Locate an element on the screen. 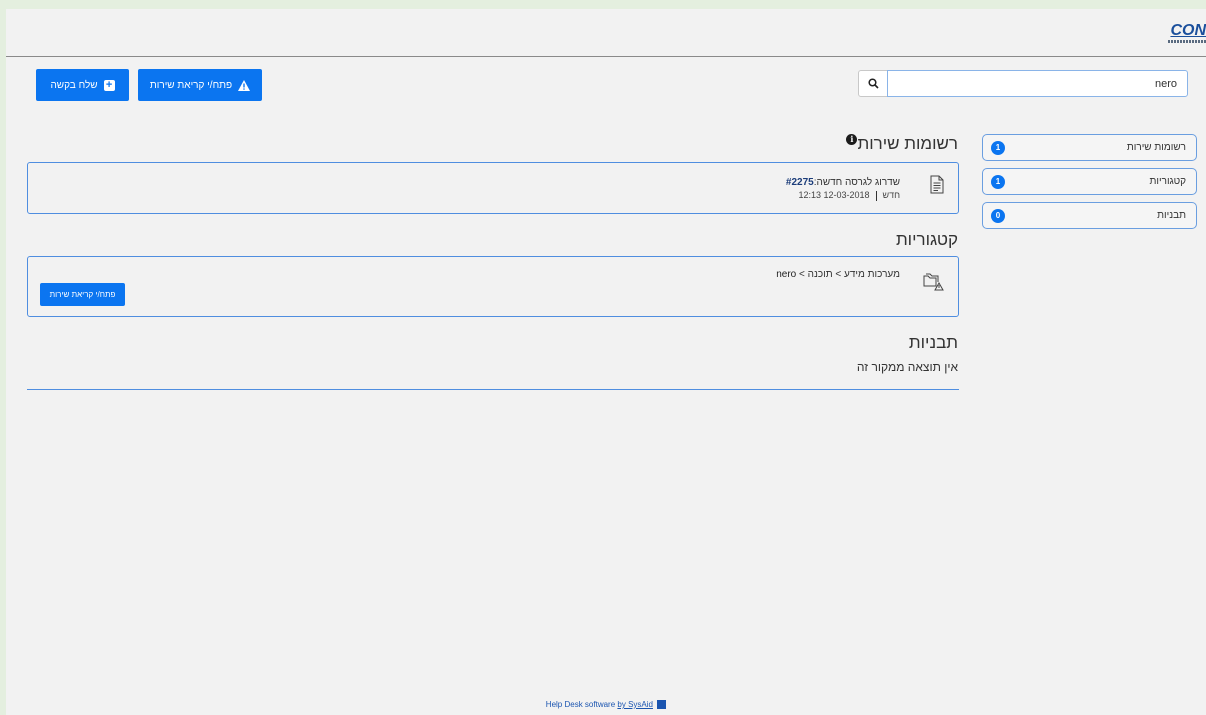 The height and width of the screenshot is (715, 1206). sidebar-item-service-records: 1 רשומות שירות is located at coordinates (1089, 147).